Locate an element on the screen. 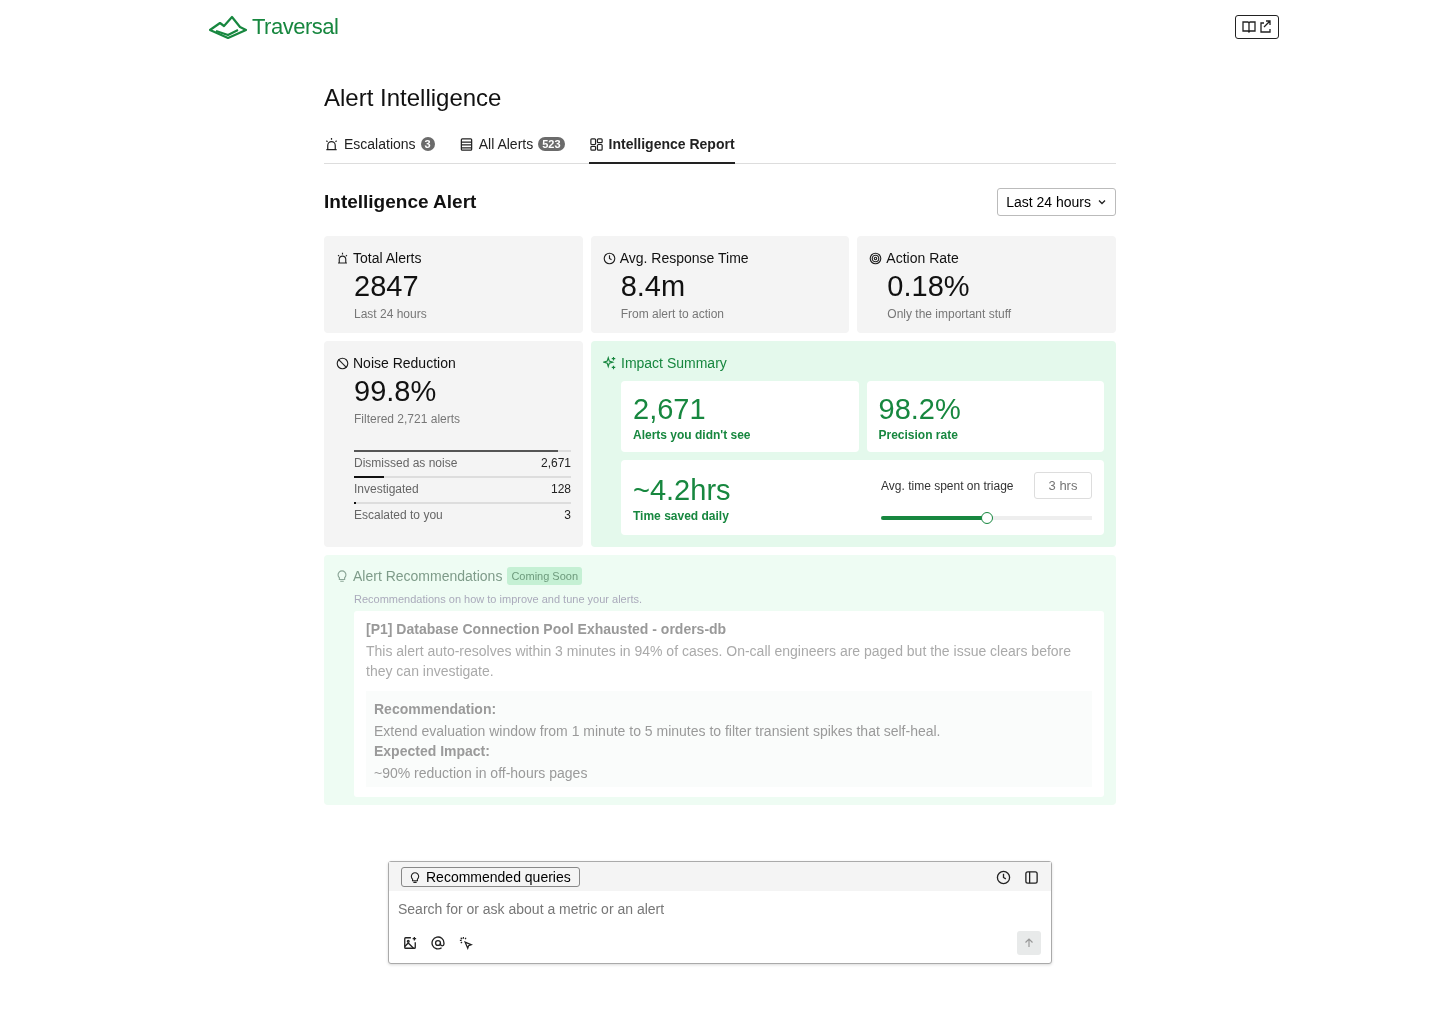  impact-caption: Alerts you didn't see is located at coordinates (692, 435).